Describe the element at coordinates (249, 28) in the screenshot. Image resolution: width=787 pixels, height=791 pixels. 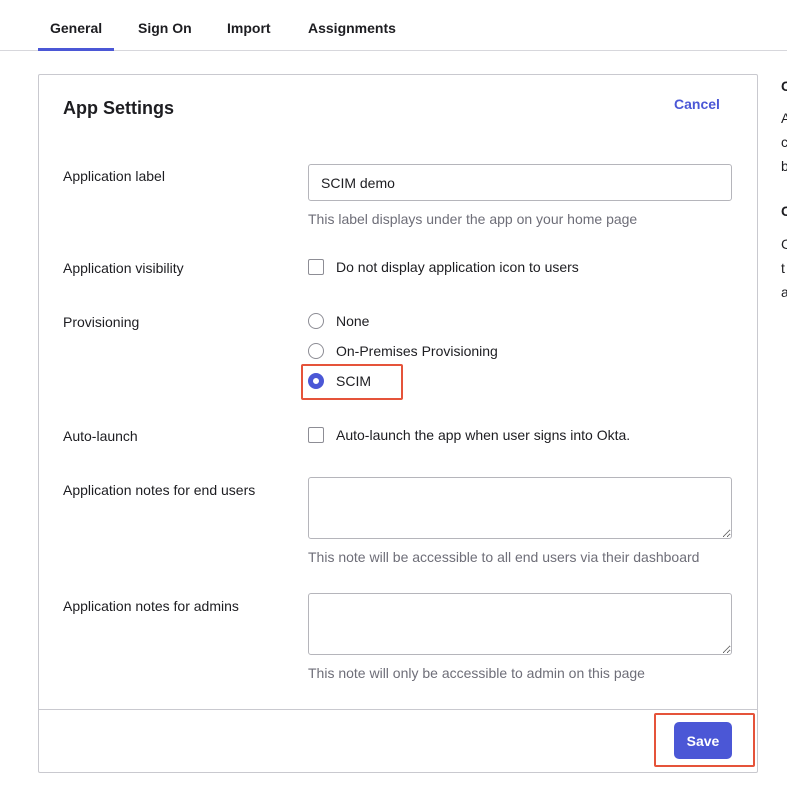
I see `tab-import: Import` at that location.